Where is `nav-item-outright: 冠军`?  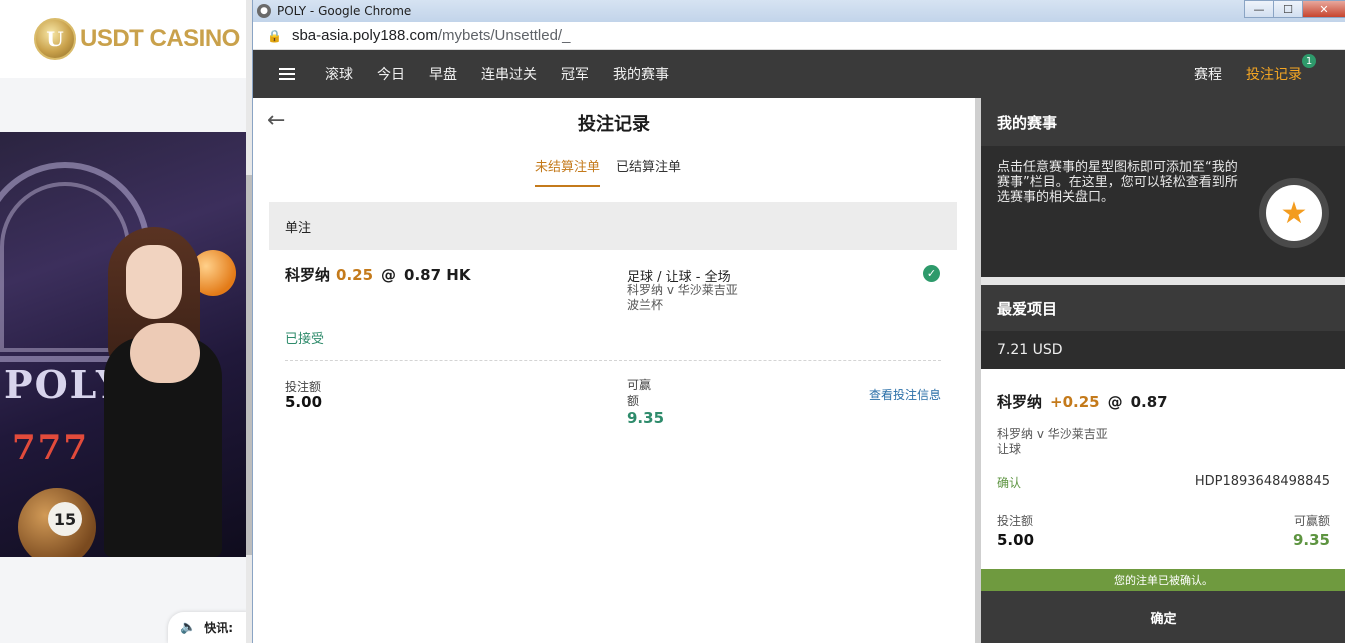
nav-item-outright: 冠军 is located at coordinates (575, 74).